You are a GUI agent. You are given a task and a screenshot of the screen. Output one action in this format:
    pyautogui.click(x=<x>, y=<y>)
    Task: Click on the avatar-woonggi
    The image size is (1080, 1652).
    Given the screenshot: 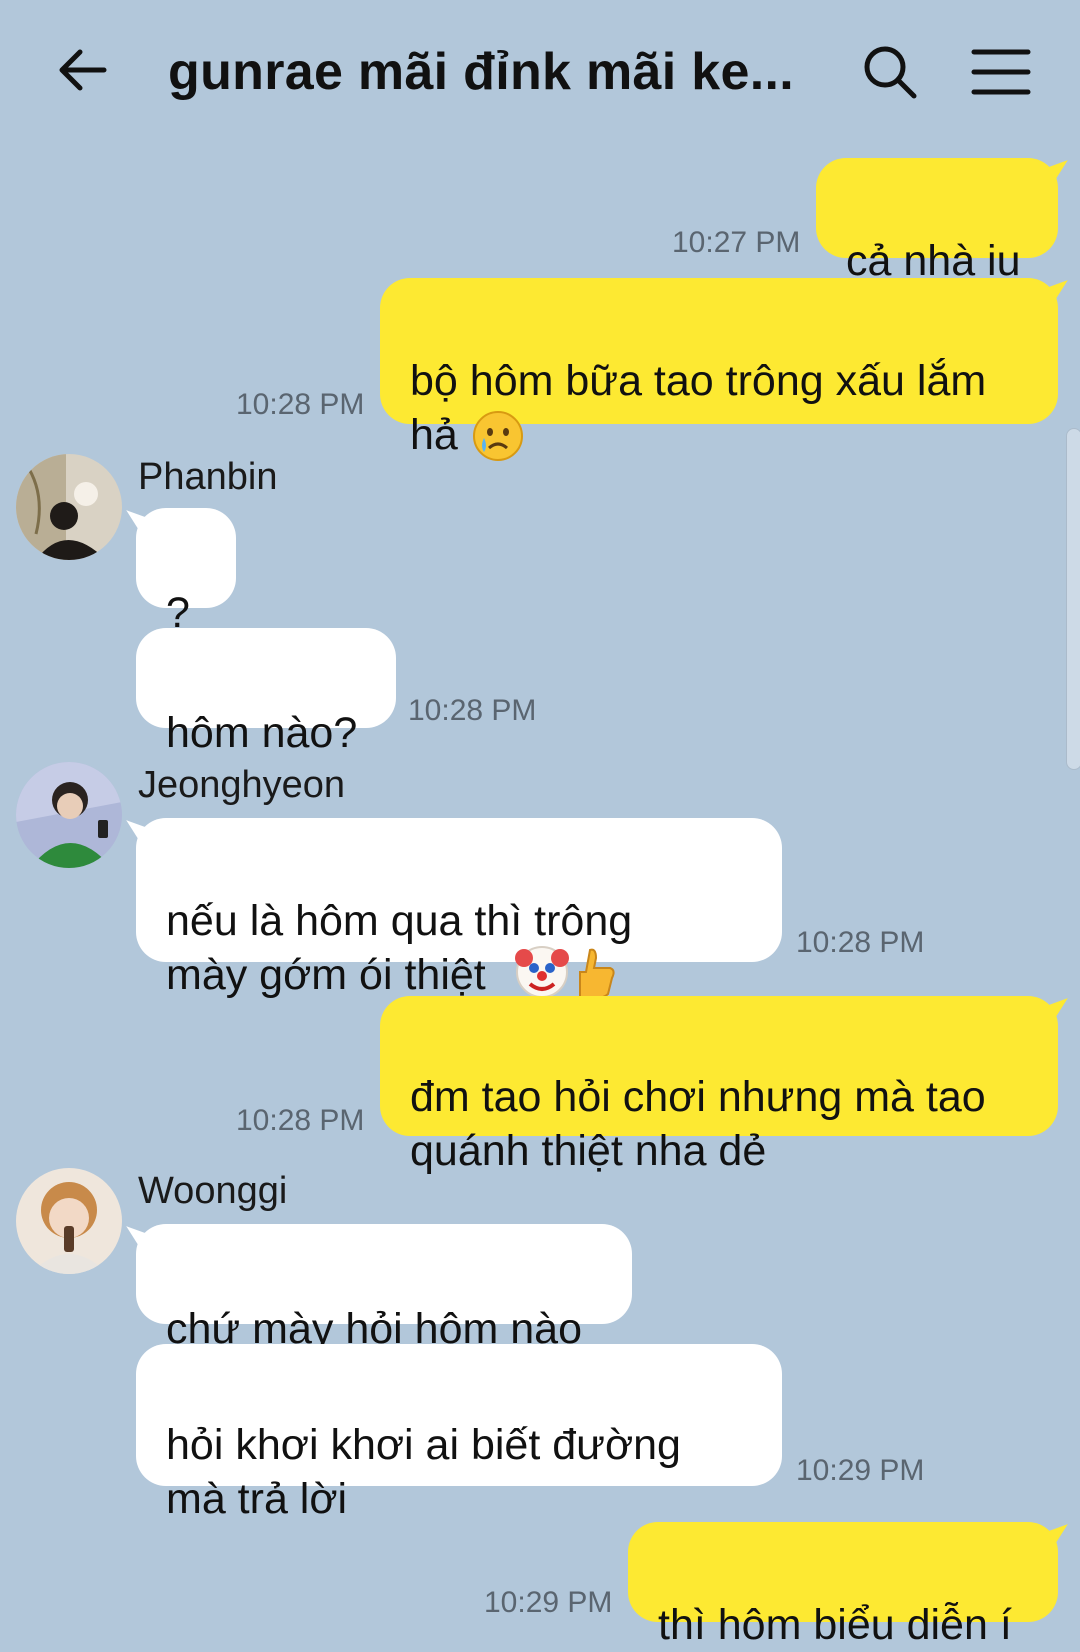 What is the action you would take?
    pyautogui.click(x=69, y=1221)
    